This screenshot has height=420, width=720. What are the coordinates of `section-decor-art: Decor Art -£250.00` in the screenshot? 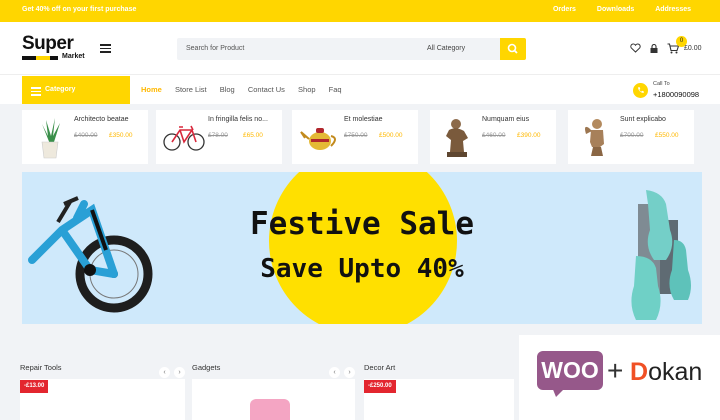 It's located at (439, 390).